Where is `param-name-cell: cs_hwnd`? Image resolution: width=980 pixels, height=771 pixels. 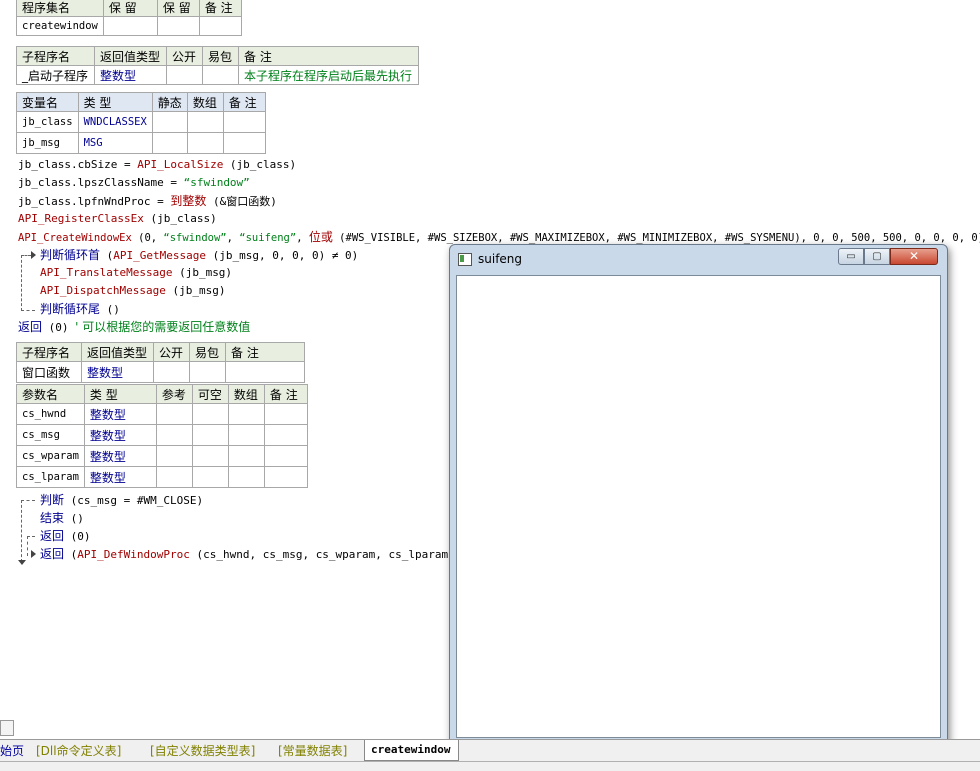
param-name-cell: cs_hwnd is located at coordinates (50, 414).